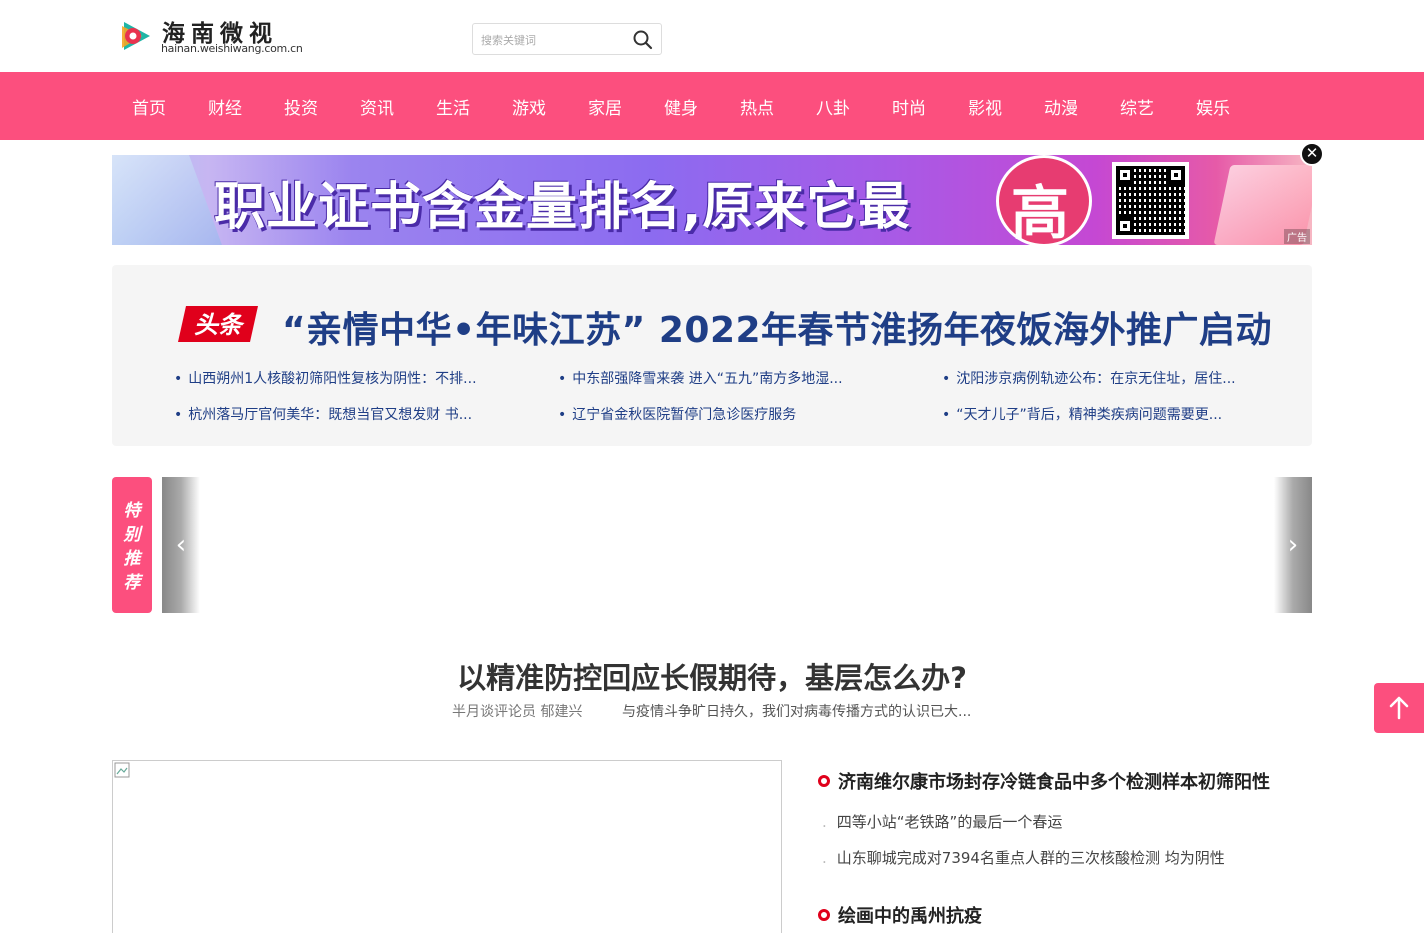  I want to click on logo-play-icon, so click(136, 36).